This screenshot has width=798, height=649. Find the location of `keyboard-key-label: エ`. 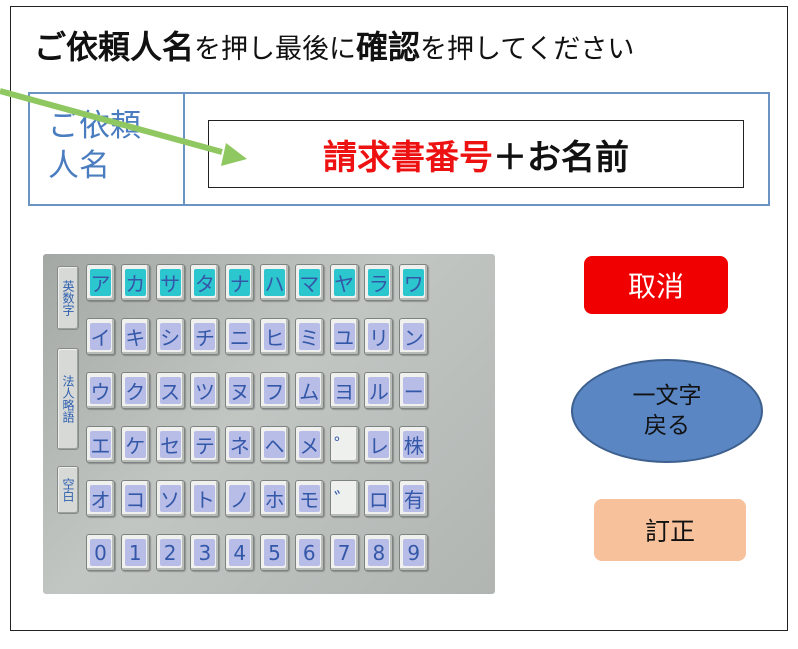

keyboard-key-label: エ is located at coordinates (100, 444).